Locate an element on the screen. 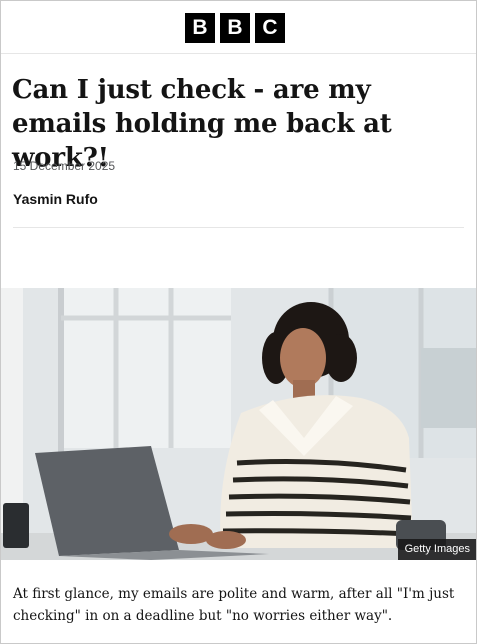 This screenshot has width=477, height=644. image-credit: Getty Images is located at coordinates (436, 549).